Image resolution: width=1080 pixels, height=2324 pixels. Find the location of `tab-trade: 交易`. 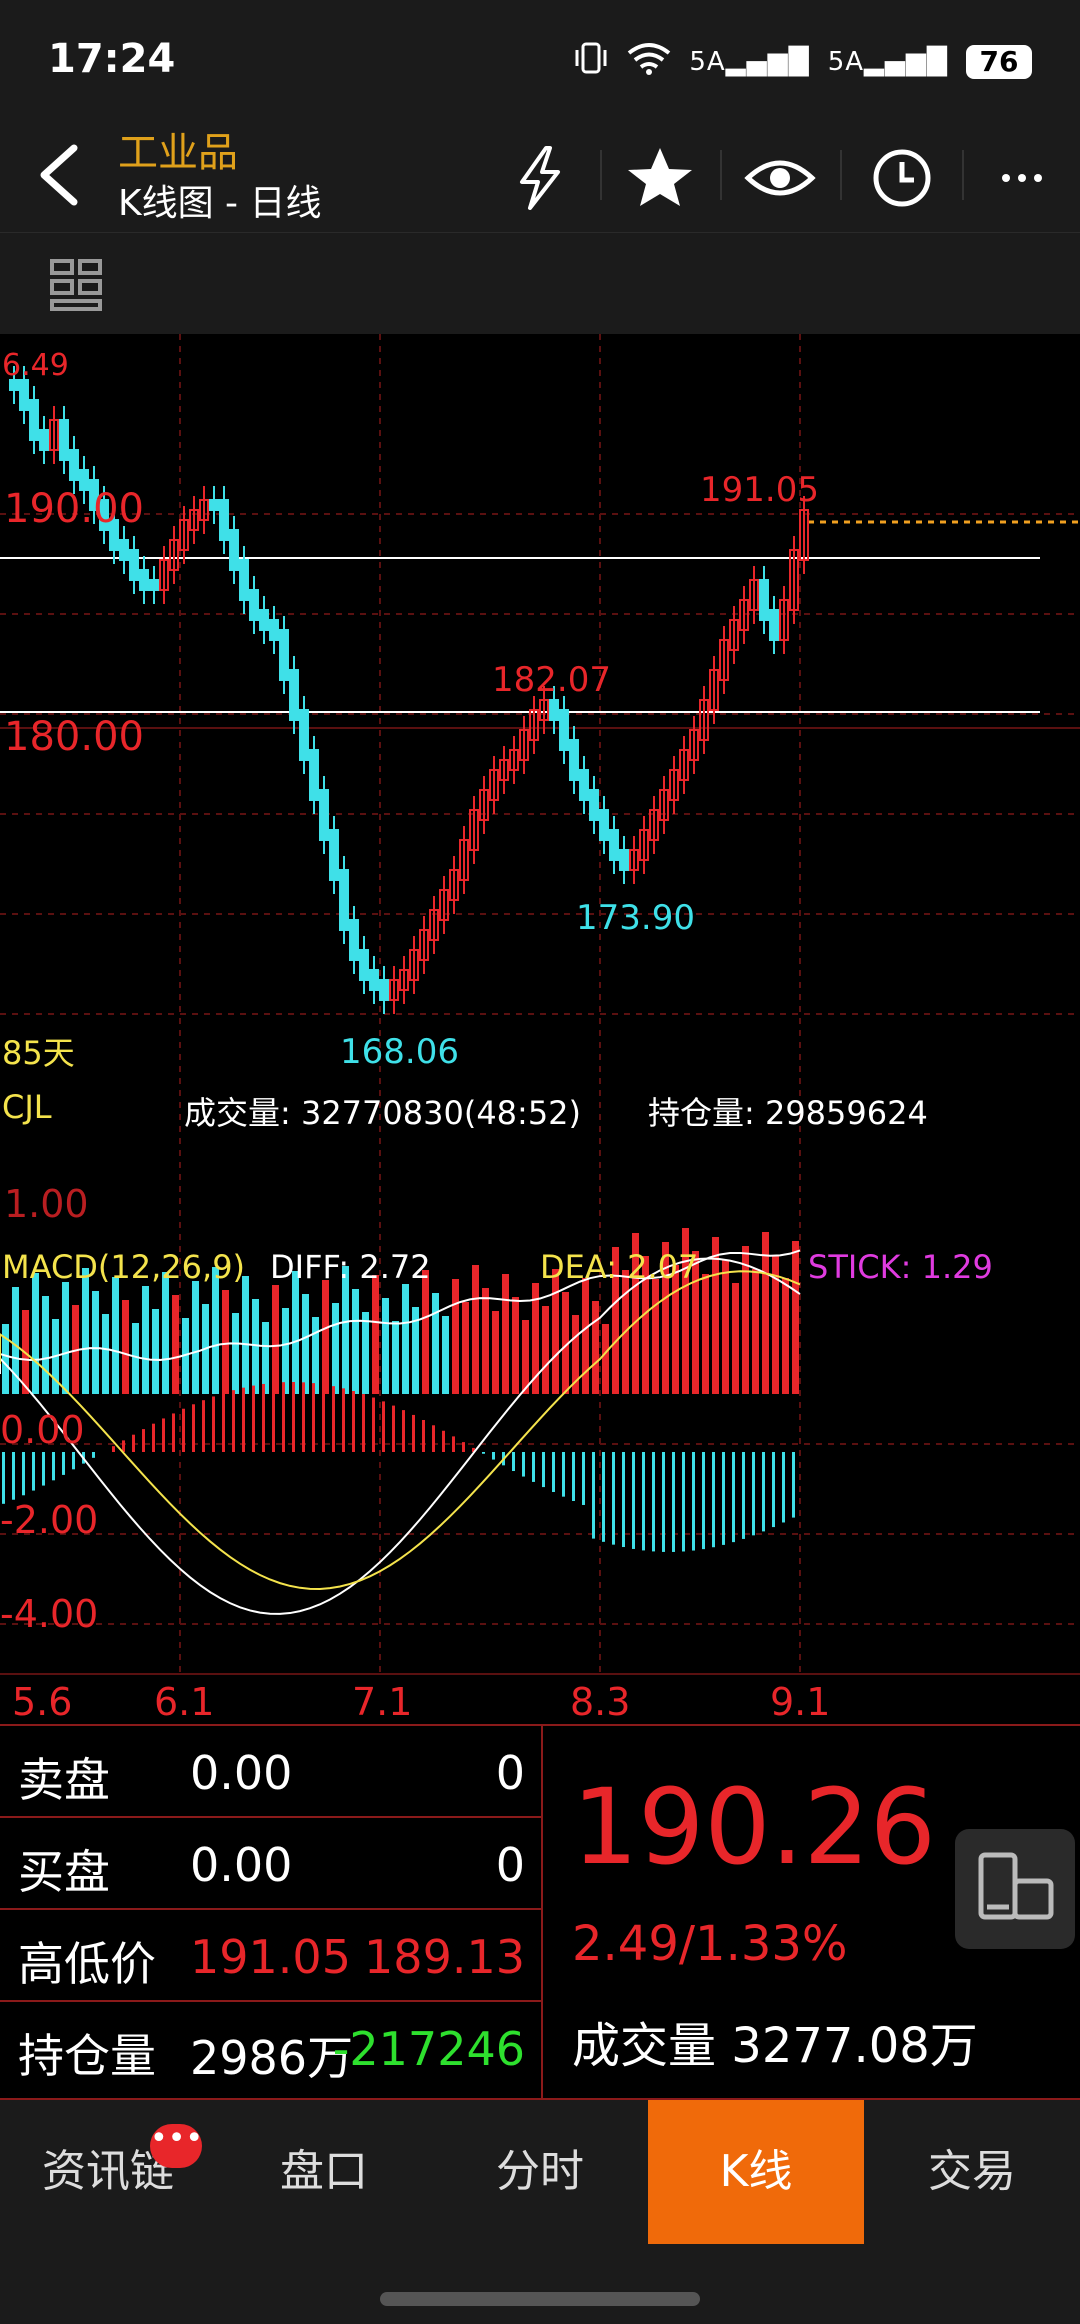

tab-trade: 交易 is located at coordinates (972, 2172).